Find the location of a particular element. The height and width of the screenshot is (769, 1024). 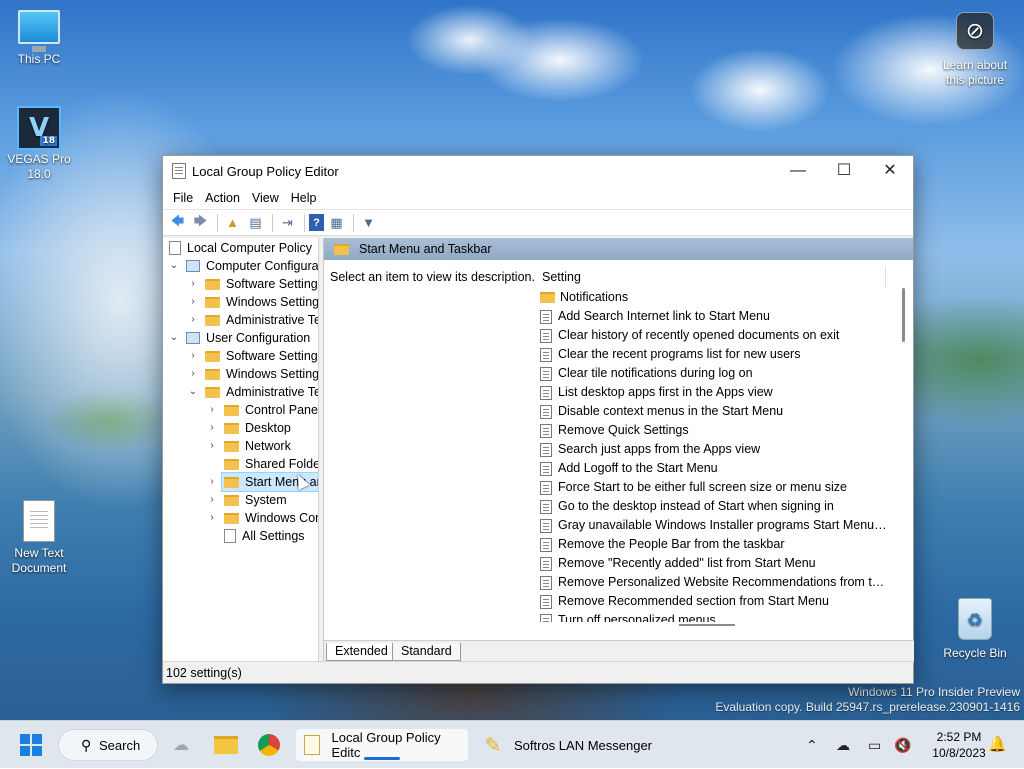

tree-item-label: Software Settings is located at coordinates (272, 356).